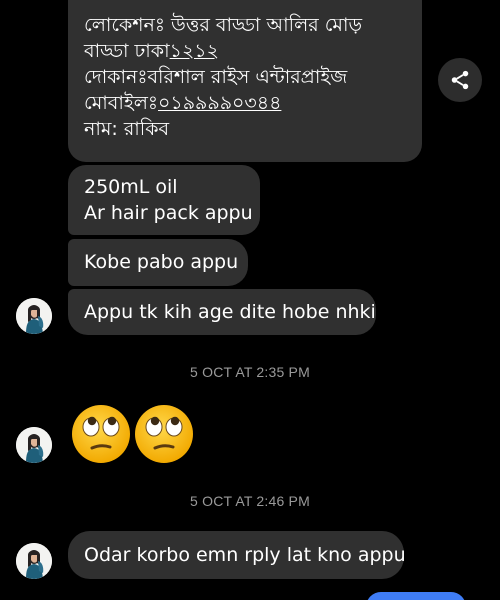  What do you see at coordinates (216, 77) in the screenshot?
I see `message-line: দোকানঃবরিশাল রাইস এন্টারপ্রাইজ` at bounding box center [216, 77].